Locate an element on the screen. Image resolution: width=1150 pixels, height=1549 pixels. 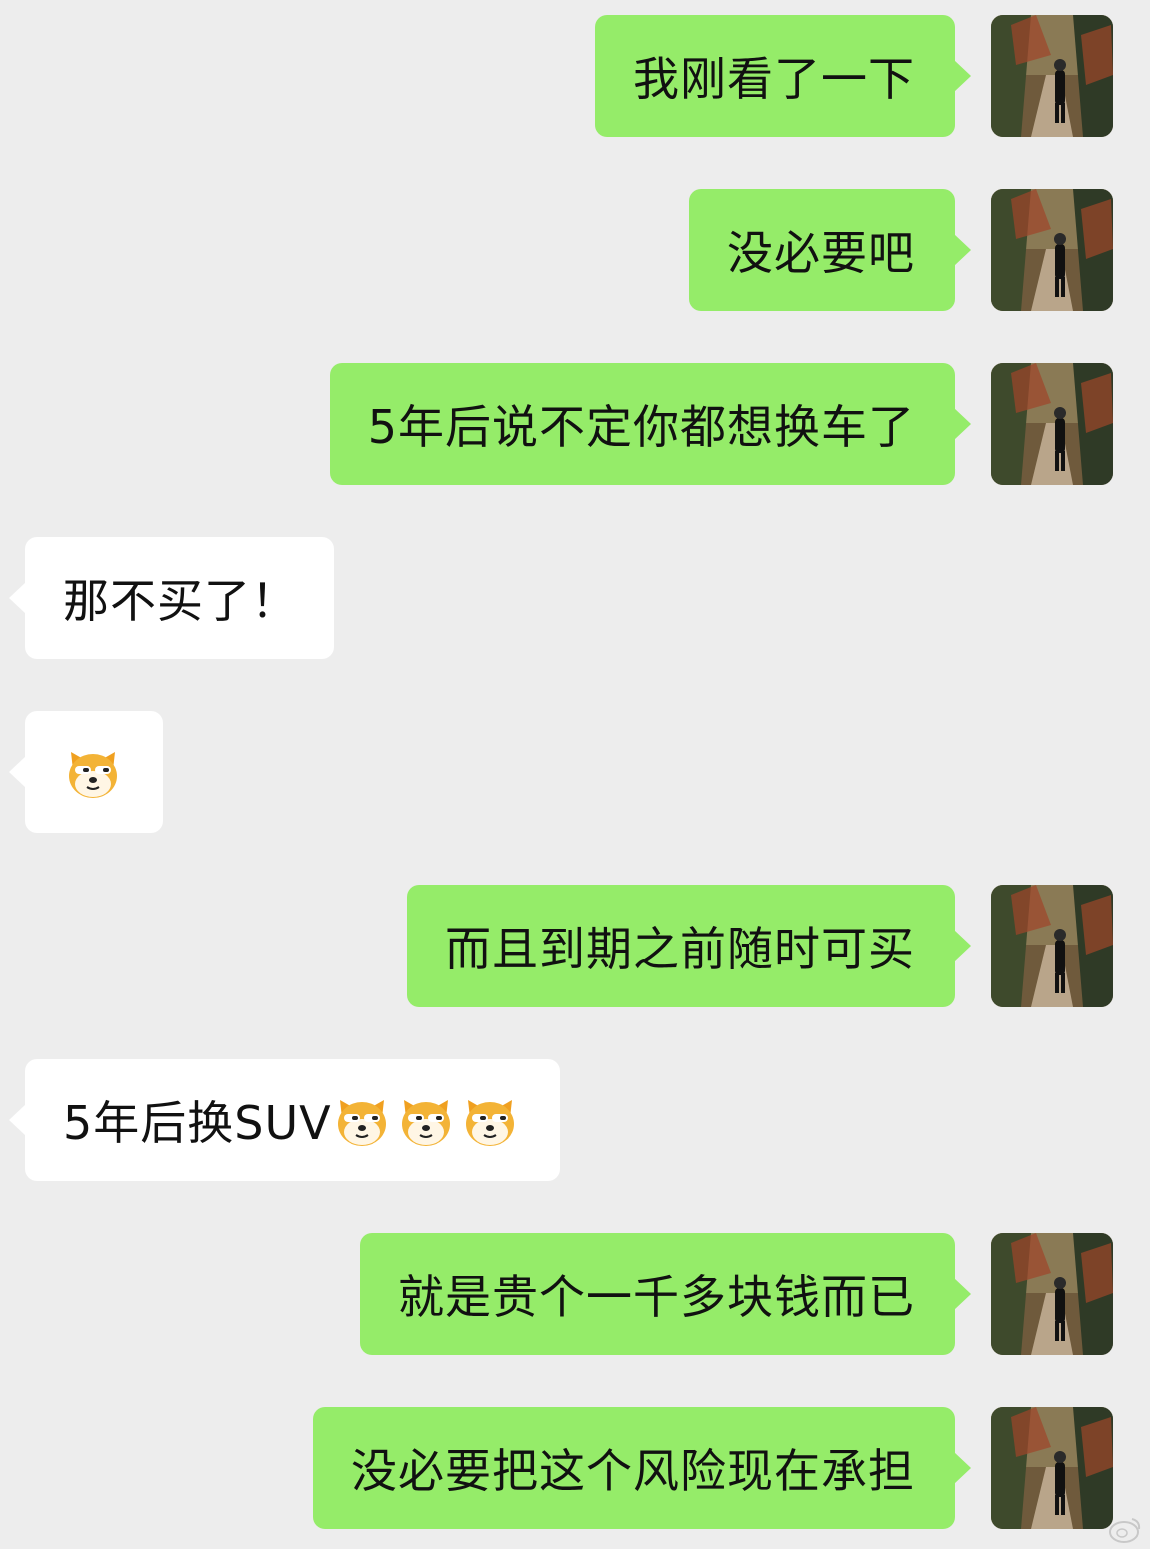
message-row-outgoing: 而且到期之前随时可买 is located at coordinates (575, 946).